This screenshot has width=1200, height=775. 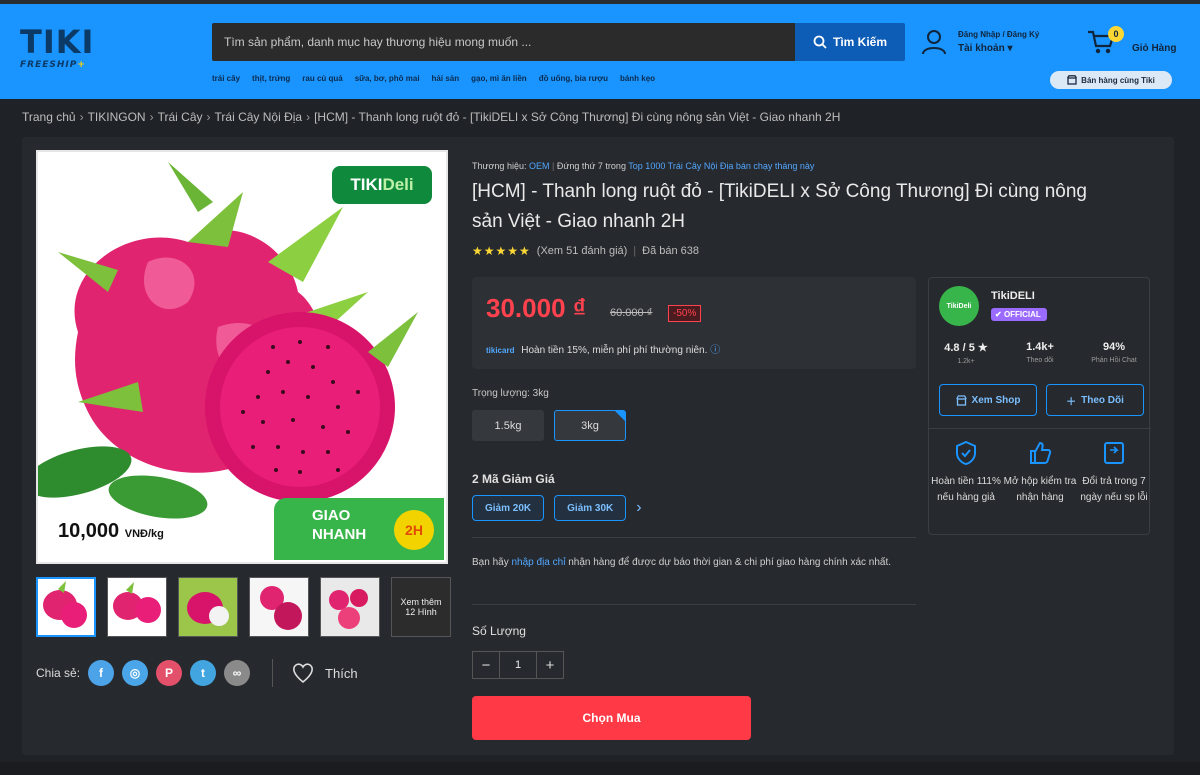 I want to click on follow-label: Theo Dõi, so click(x=1102, y=400).